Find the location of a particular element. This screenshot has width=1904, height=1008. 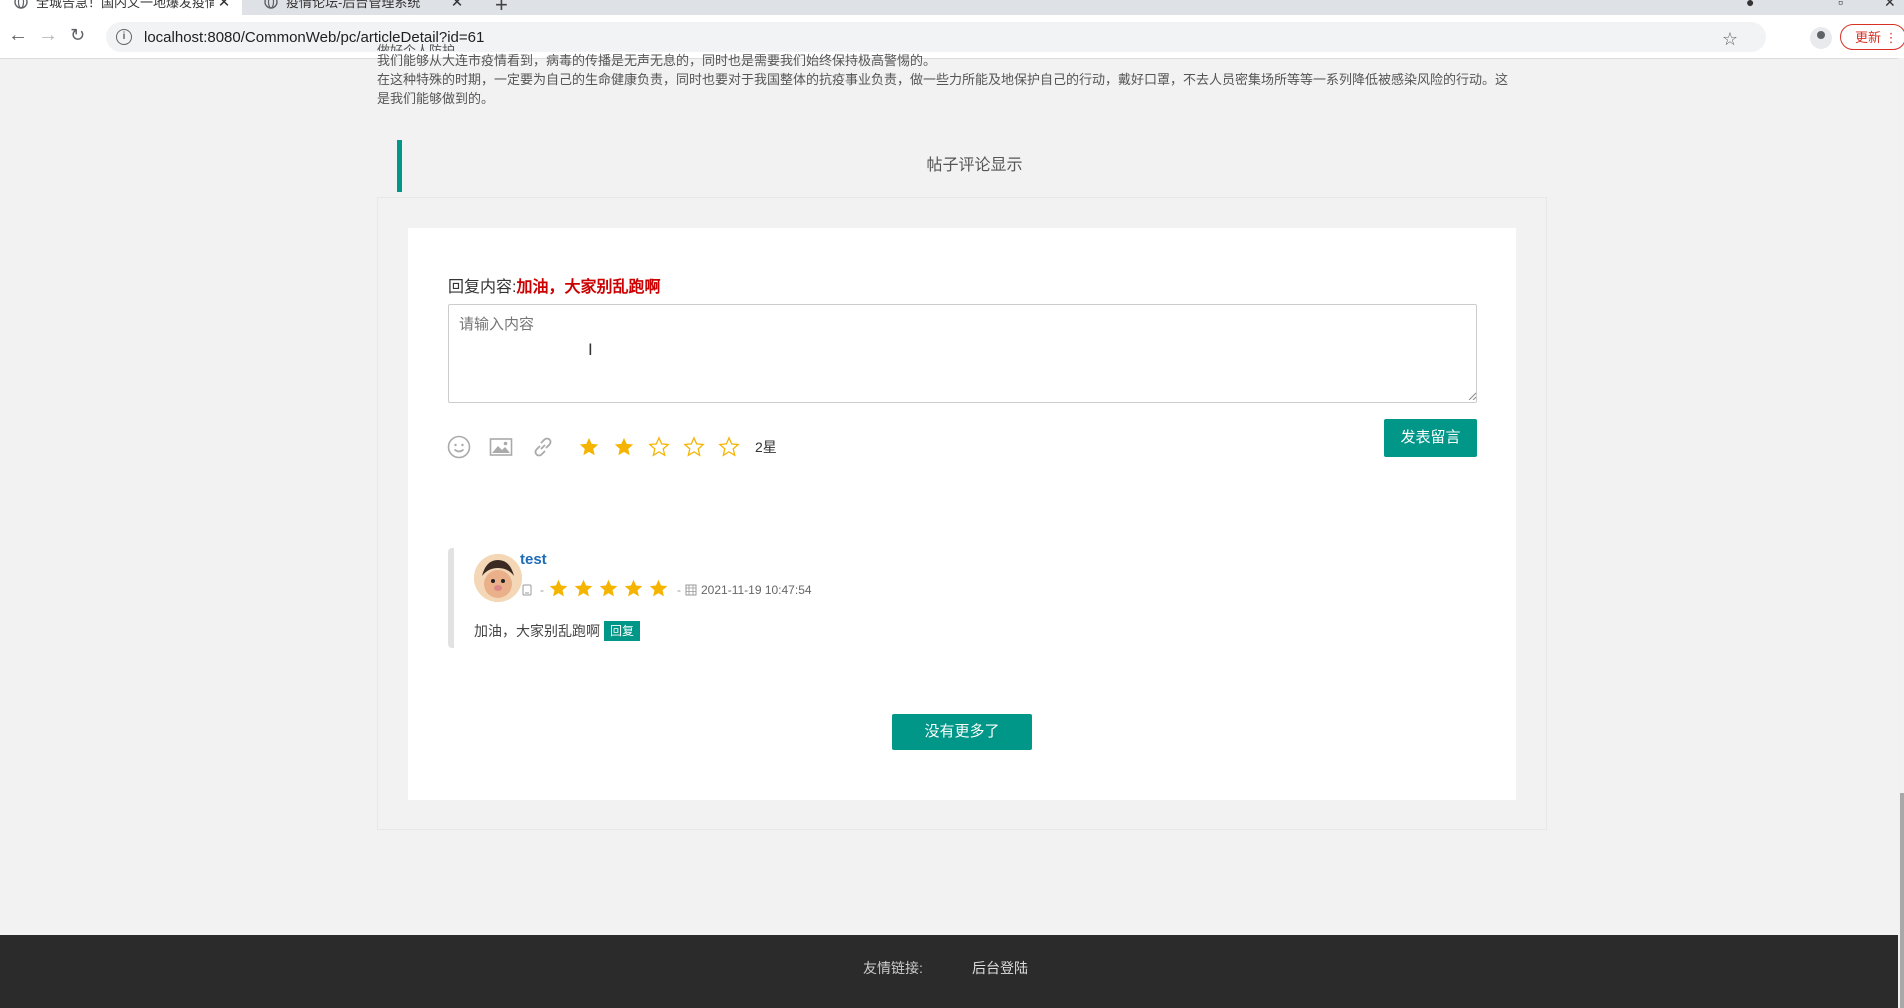

comment-body: 加油，大家别乱跑啊 回复 is located at coordinates (557, 631).